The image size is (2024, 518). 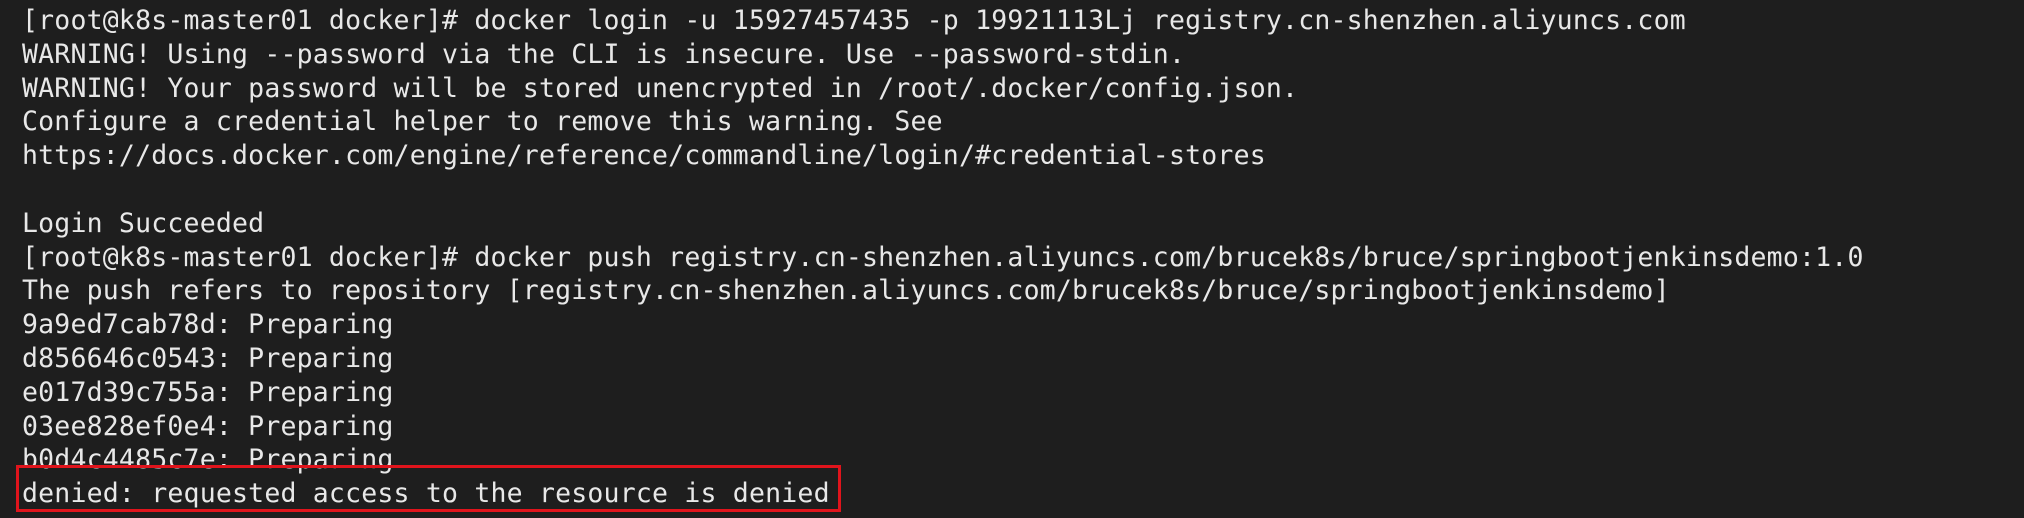 What do you see at coordinates (208, 325) in the screenshot?
I see `terminal-line-layer-preparing: 9a9ed7cab78d: Preparing` at bounding box center [208, 325].